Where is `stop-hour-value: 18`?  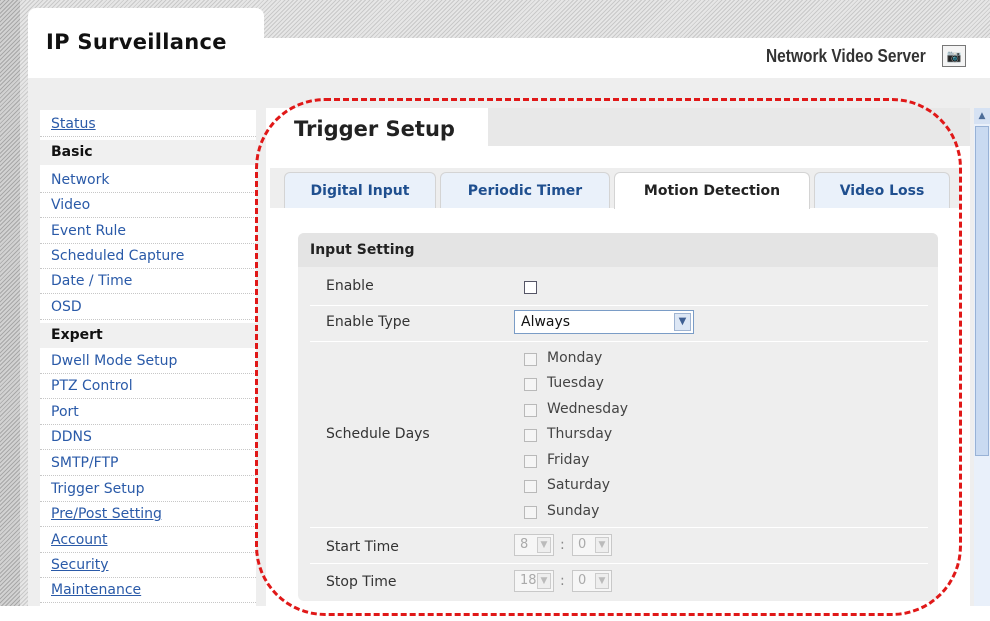 stop-hour-value: 18 is located at coordinates (528, 580).